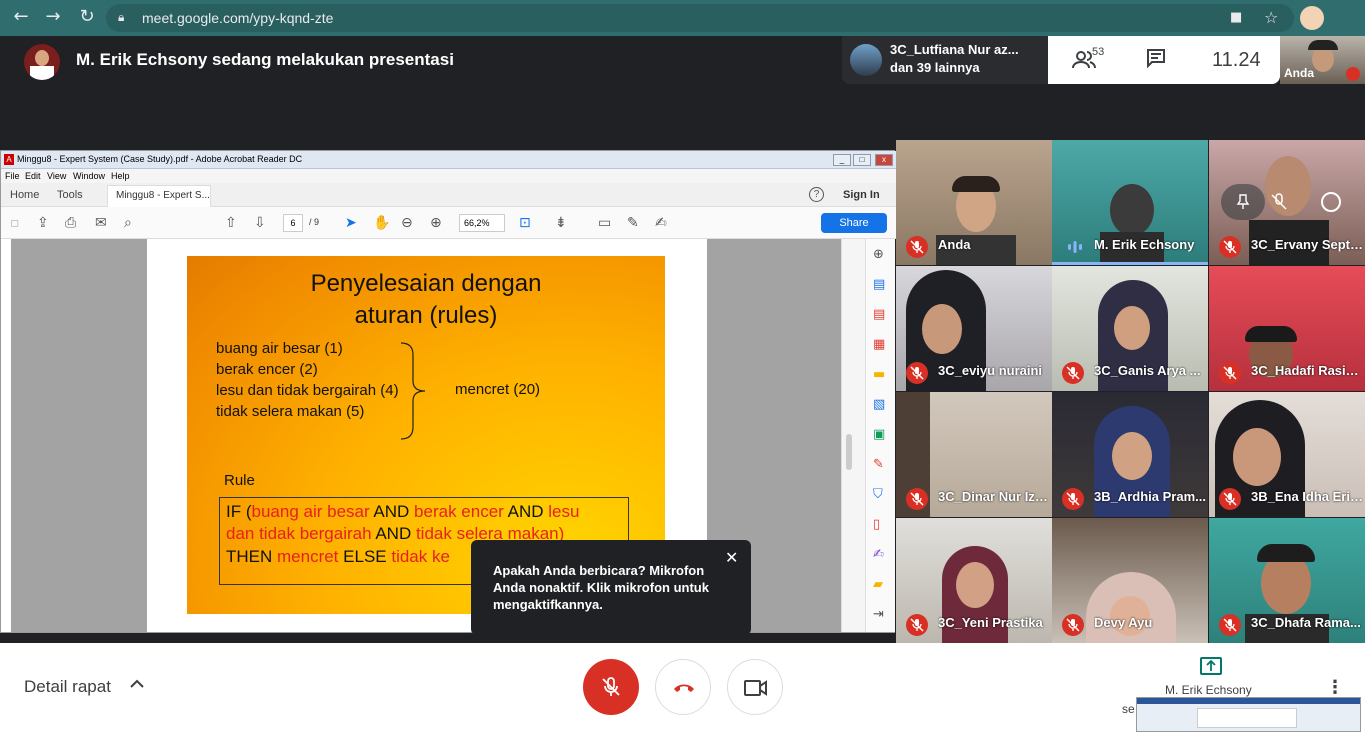 The width and height of the screenshot is (1365, 732). Describe the element at coordinates (1211, 666) in the screenshot. I see `present-icon` at that location.